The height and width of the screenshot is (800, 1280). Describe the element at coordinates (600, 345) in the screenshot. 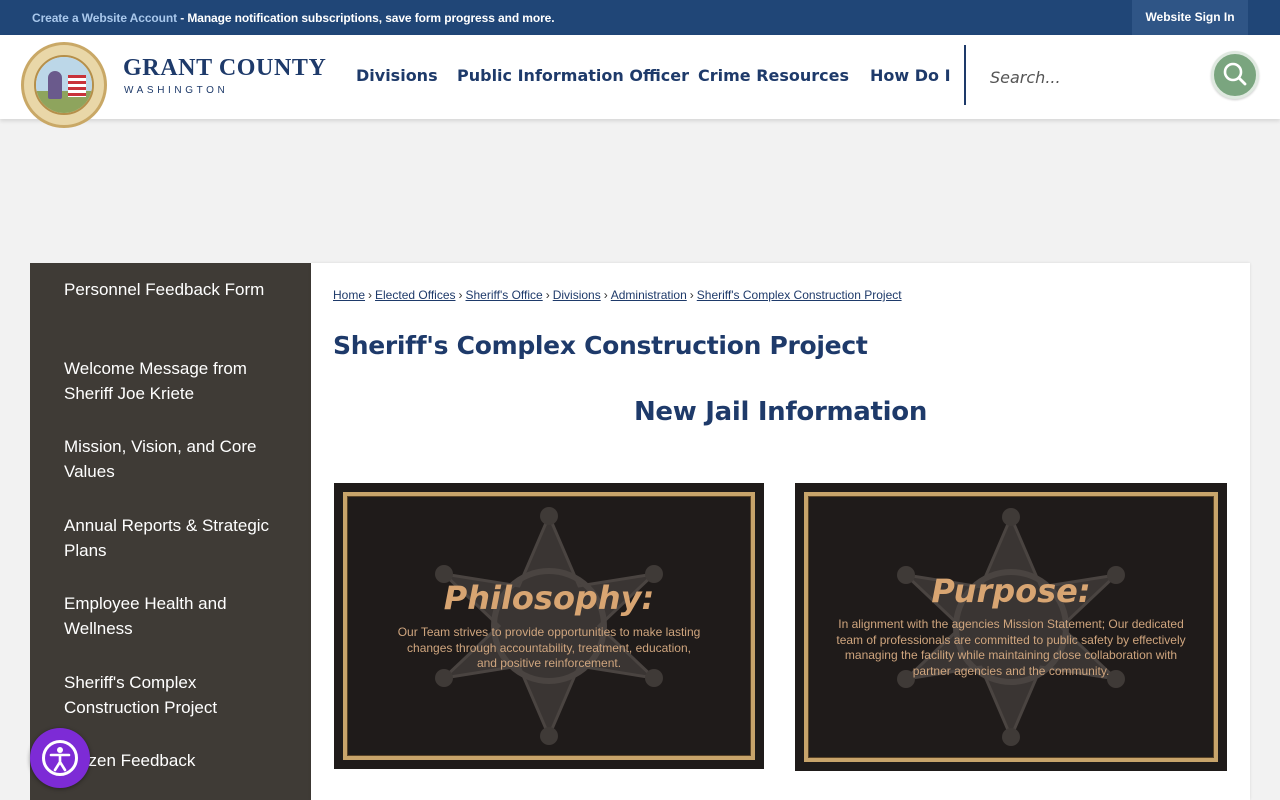

I see `page-title: Sheriff's Complex Construction Project` at that location.